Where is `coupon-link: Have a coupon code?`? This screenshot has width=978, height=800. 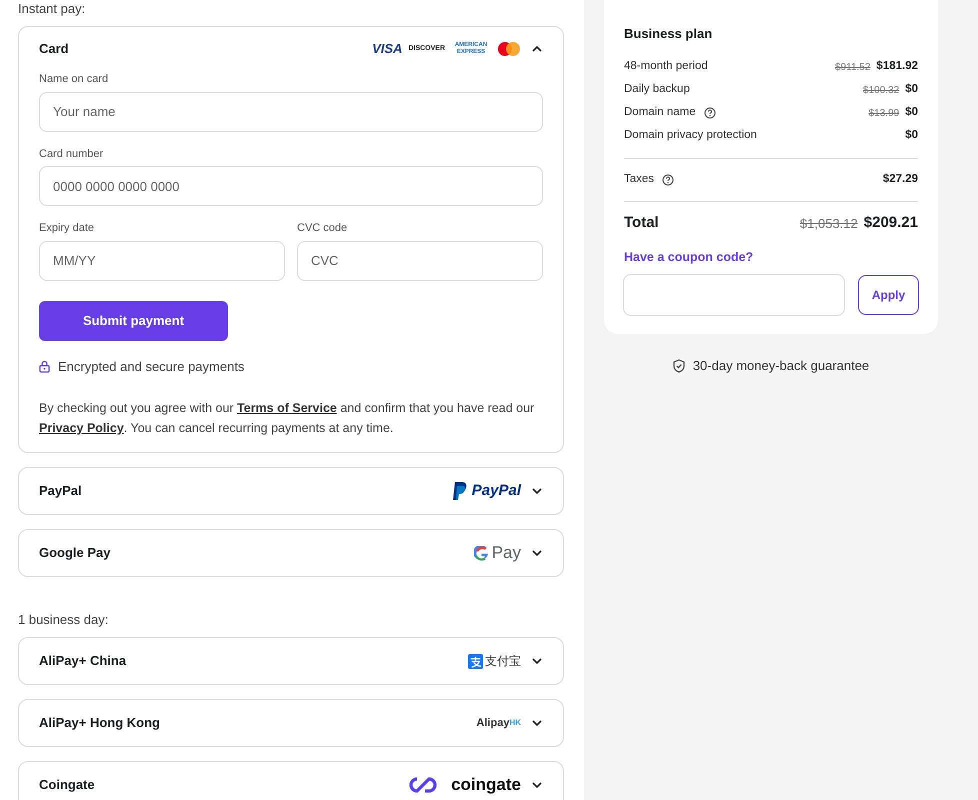
coupon-link: Have a coupon code? is located at coordinates (771, 257).